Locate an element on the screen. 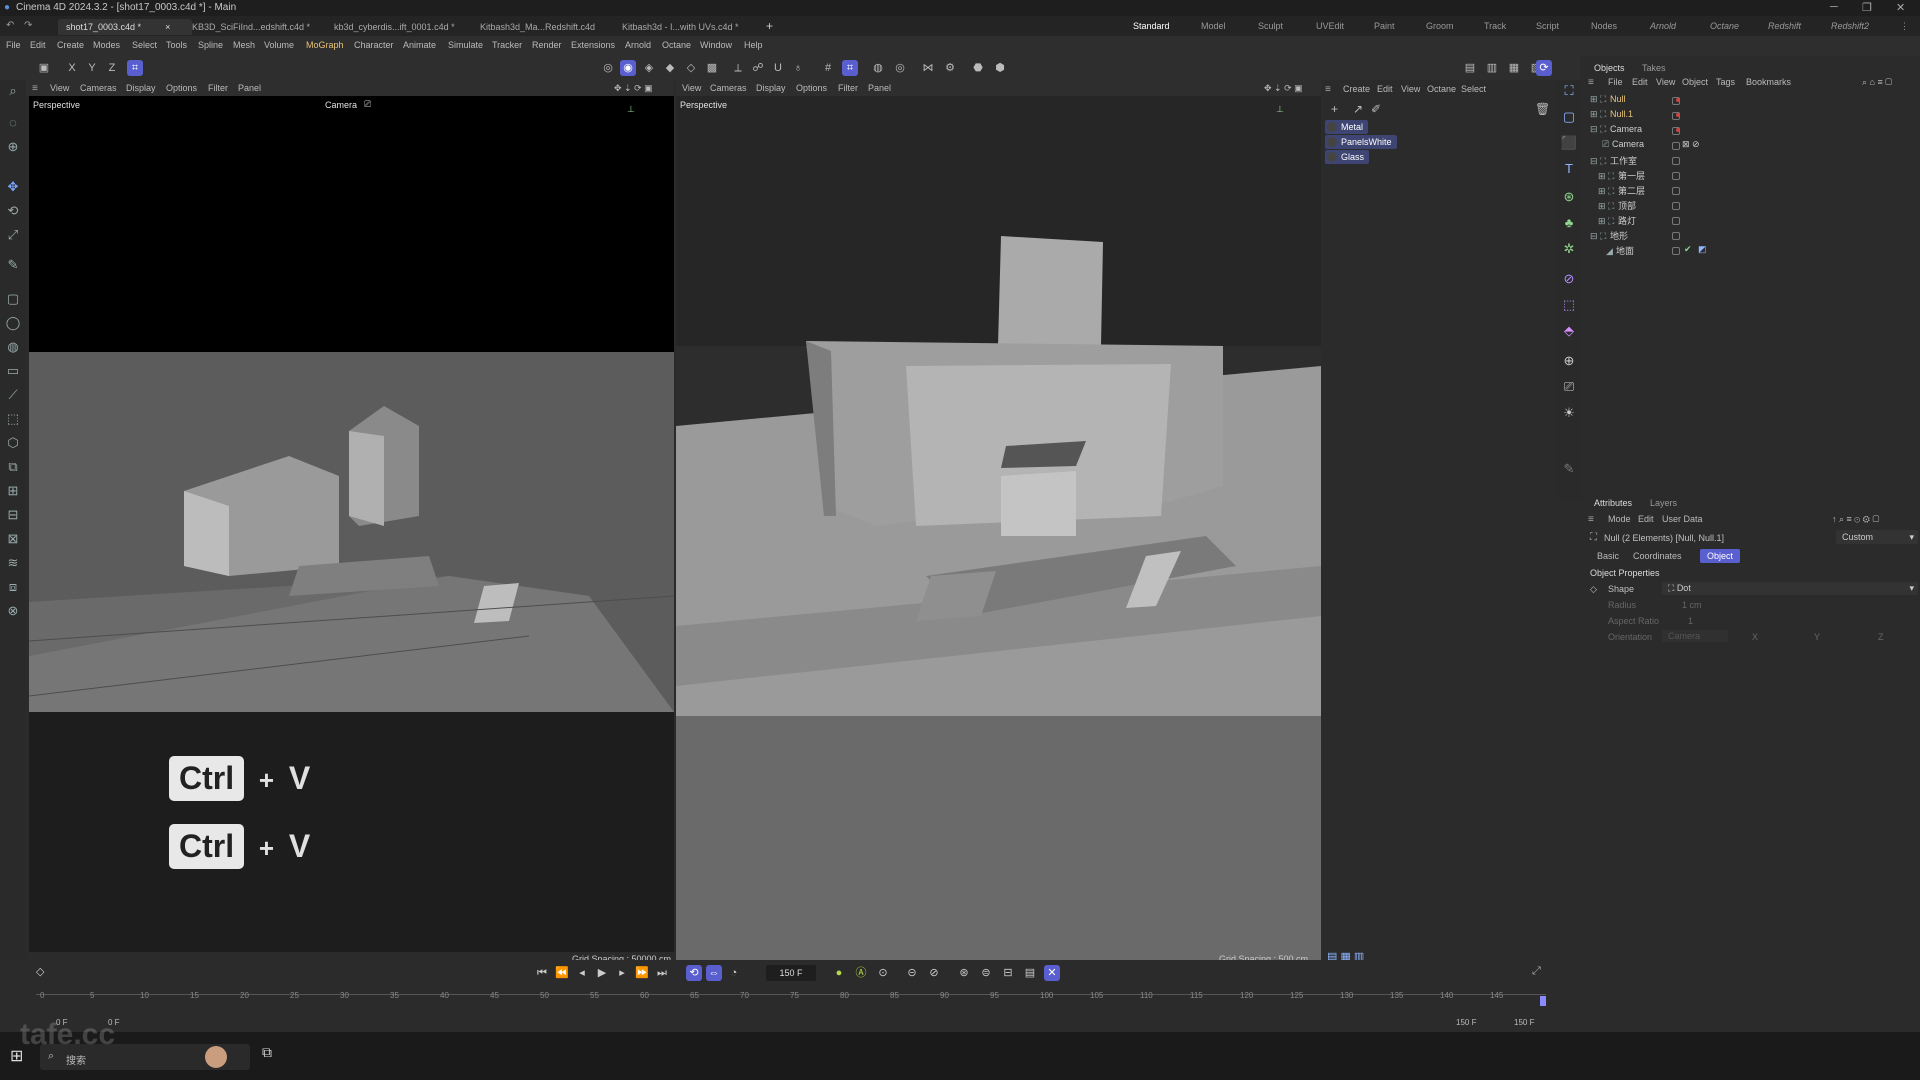 The image size is (1920, 1080). menu-window: Window is located at coordinates (716, 45).